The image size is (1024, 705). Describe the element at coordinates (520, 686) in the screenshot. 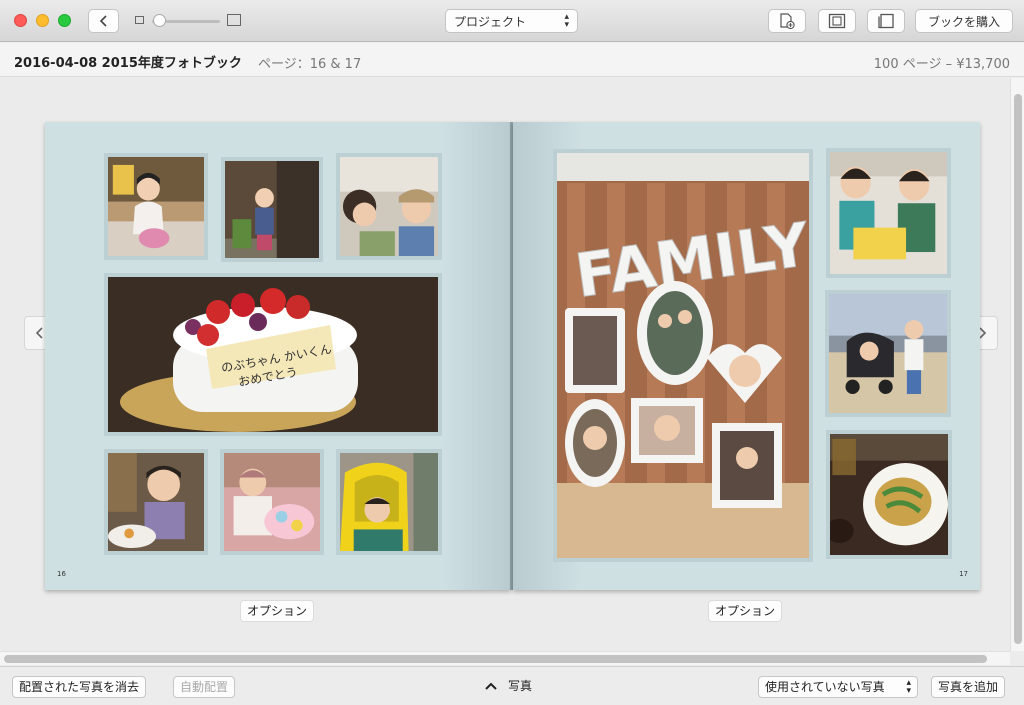

I see `photos-toggle-label: 写真` at that location.